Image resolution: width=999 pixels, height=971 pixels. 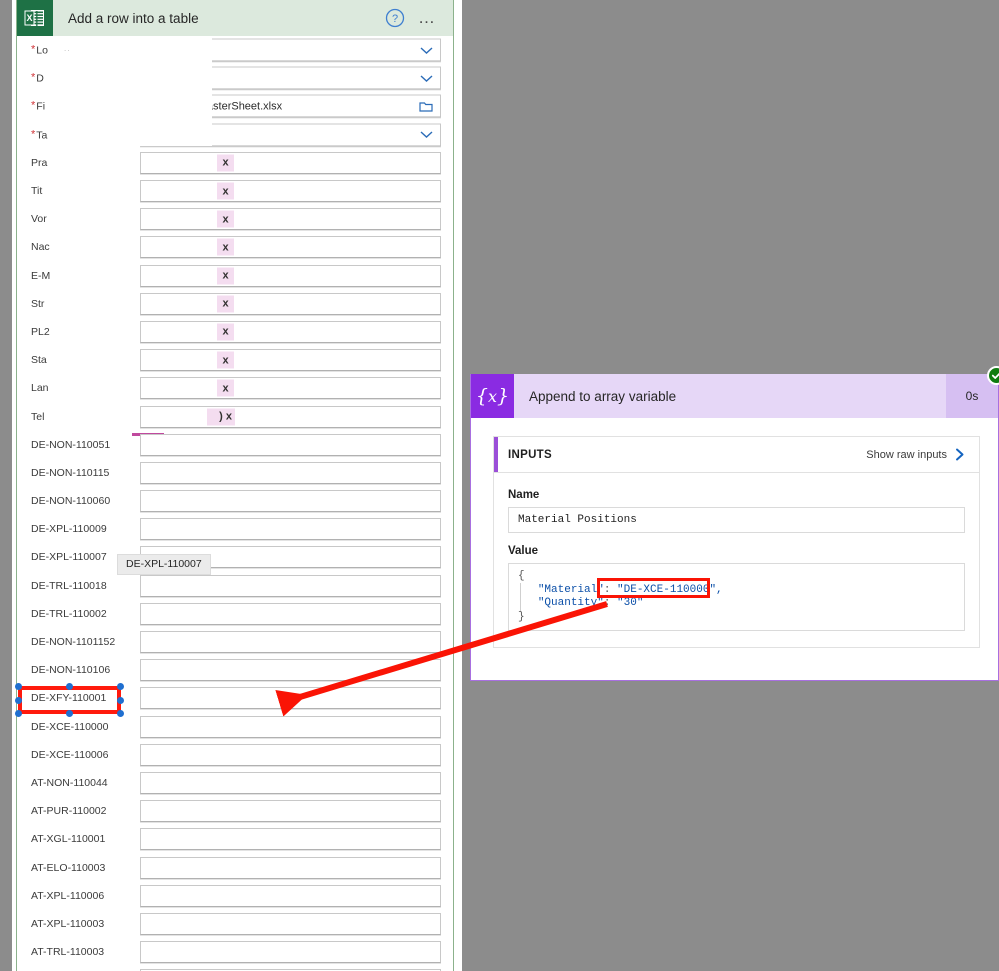 I want to click on inputs-header-row: INPUTS Show raw inputs, so click(x=736, y=455).